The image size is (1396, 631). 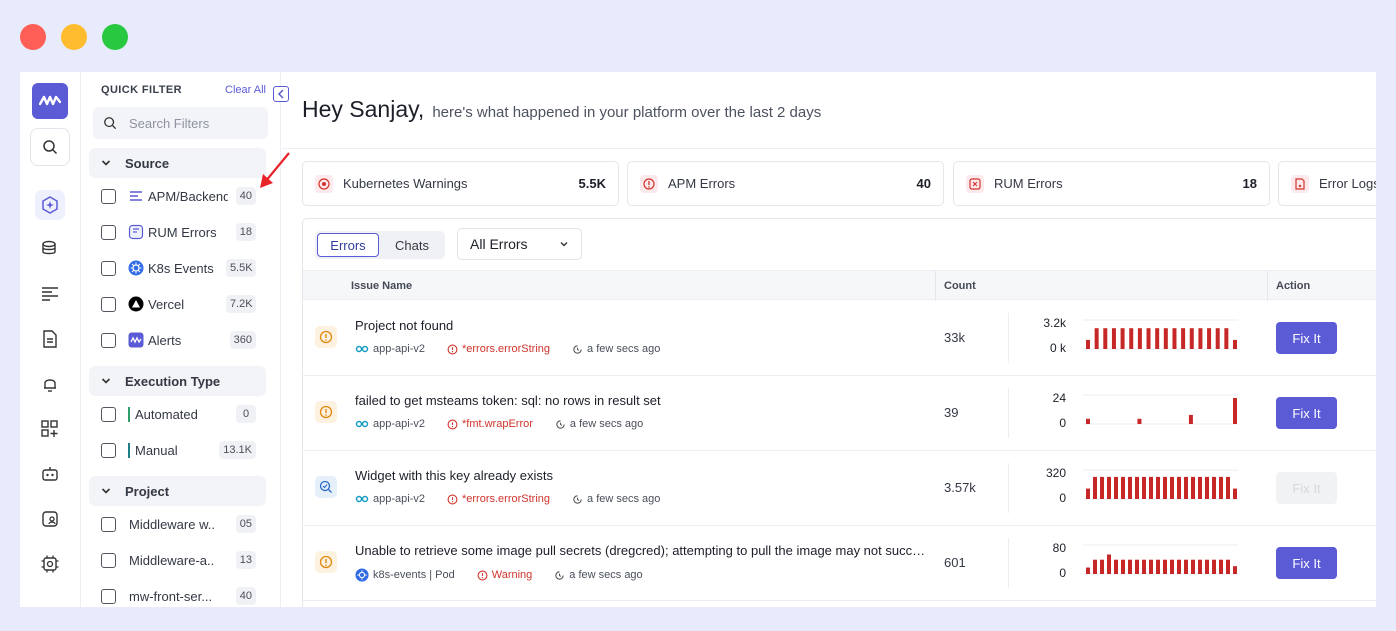 I want to click on logo-icon, so click(x=50, y=101).